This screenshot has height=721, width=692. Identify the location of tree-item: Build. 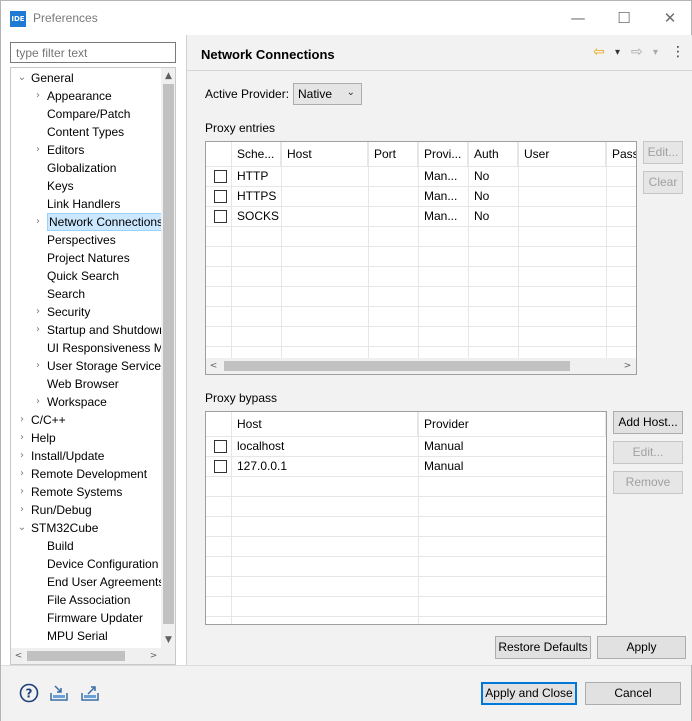
(86, 546).